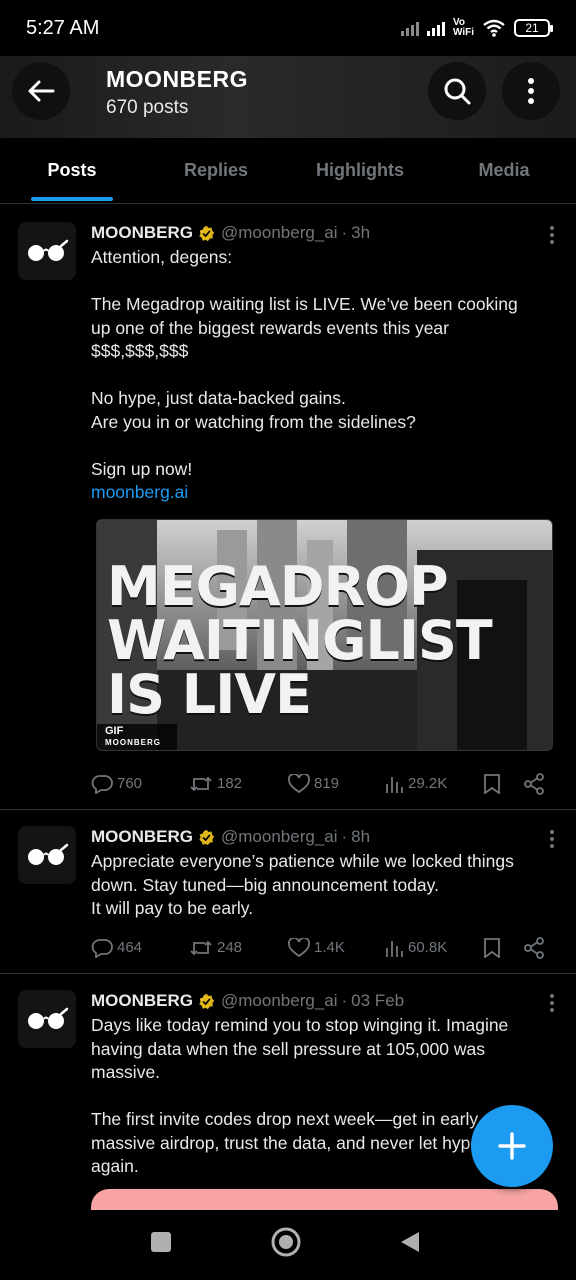 This screenshot has height=1280, width=576. I want to click on repost-button: 182, so click(238, 784).